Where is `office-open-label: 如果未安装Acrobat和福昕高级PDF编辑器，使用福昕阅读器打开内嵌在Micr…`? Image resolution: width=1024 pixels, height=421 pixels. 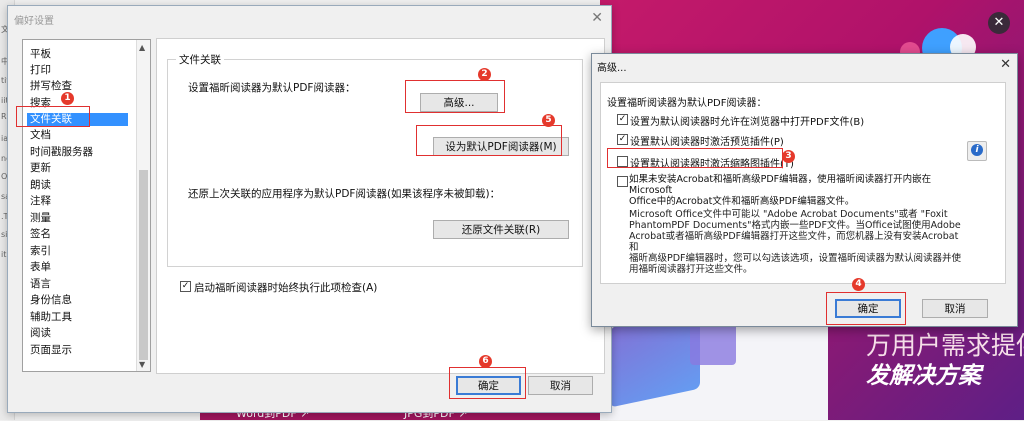 office-open-label: 如果未安装Acrobat和福昕高级PDF编辑器，使用福昕阅读器打开内嵌在Micr… is located at coordinates (796, 190).